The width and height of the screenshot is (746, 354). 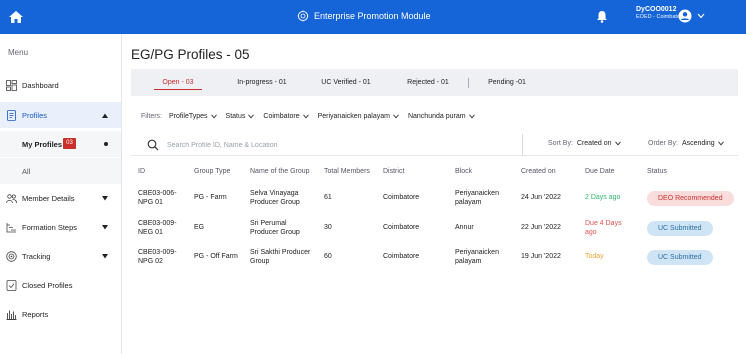 I want to click on sidebar-item-profiles: Profiles, so click(x=60, y=115).